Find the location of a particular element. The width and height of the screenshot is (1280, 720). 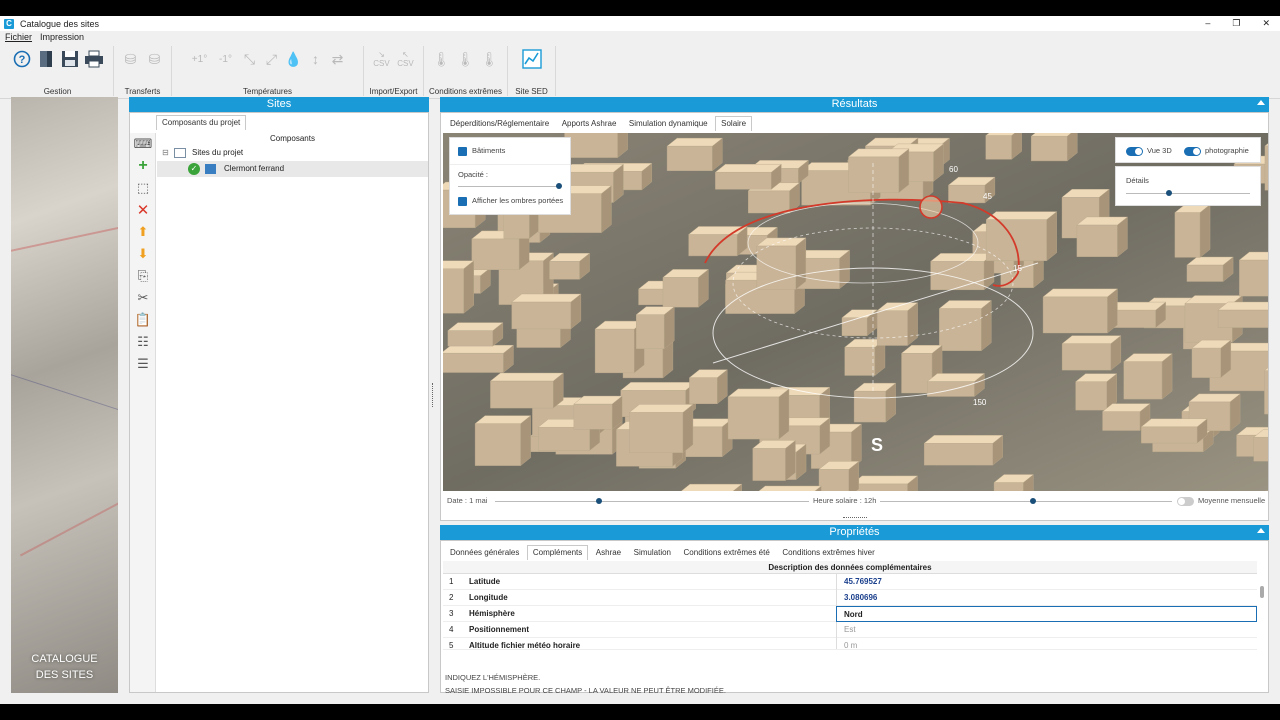

minimize-icon: – is located at coordinates (1207, 23).